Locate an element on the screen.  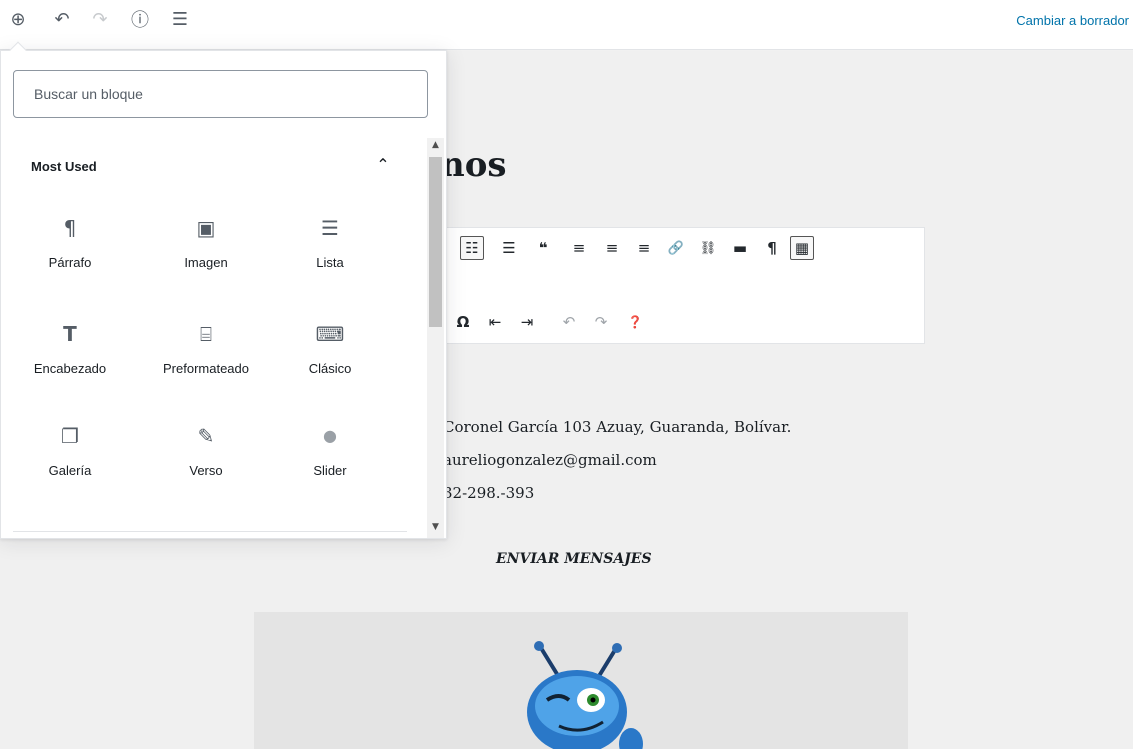
toolbar-toggle-icon: ▦ is located at coordinates (802, 248).